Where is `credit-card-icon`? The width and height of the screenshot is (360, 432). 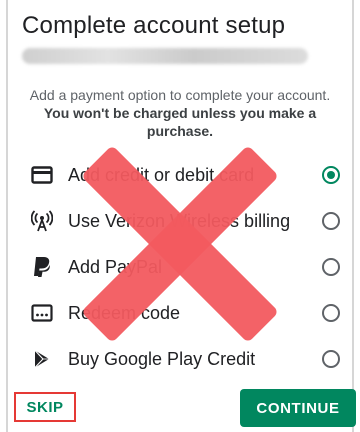 credit-card-icon is located at coordinates (42, 175).